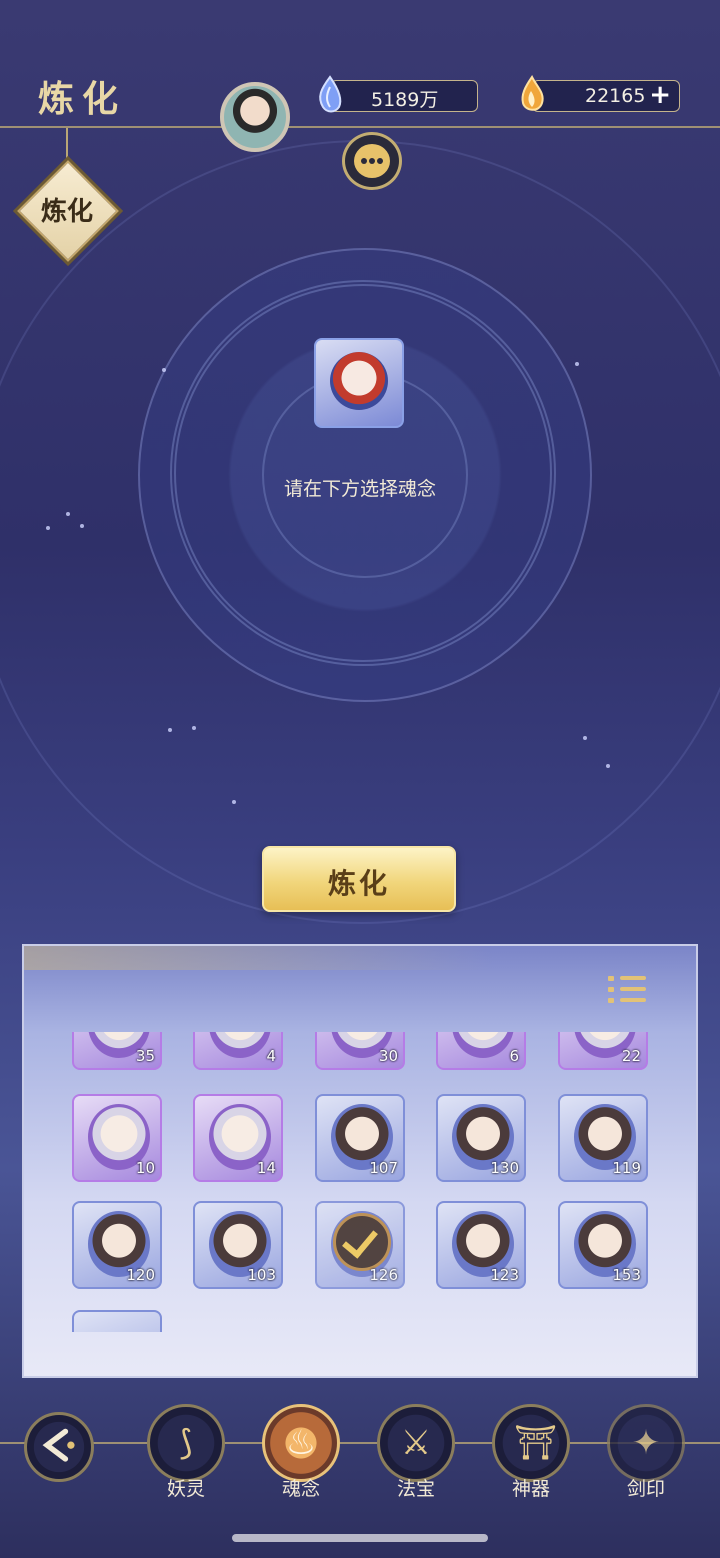 Image resolution: width=720 pixels, height=1558 pixels. What do you see at coordinates (415, 1489) in the screenshot?
I see `nav-label-treasure: 法宝` at bounding box center [415, 1489].